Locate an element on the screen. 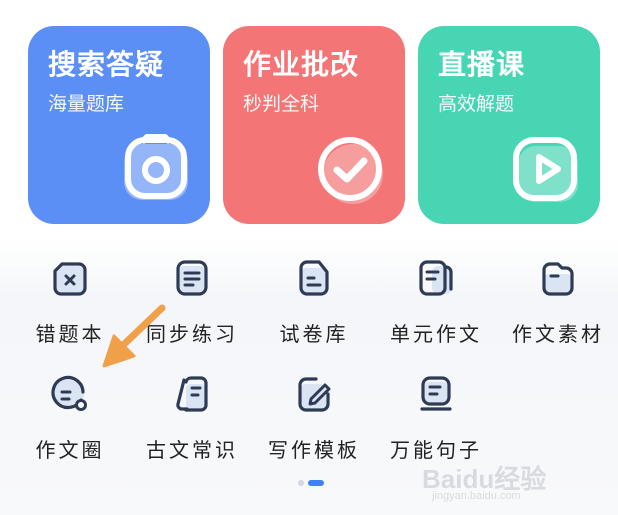 The height and width of the screenshot is (515, 618). homework-correction-card: 作业批改 秒判全科 is located at coordinates (314, 125).